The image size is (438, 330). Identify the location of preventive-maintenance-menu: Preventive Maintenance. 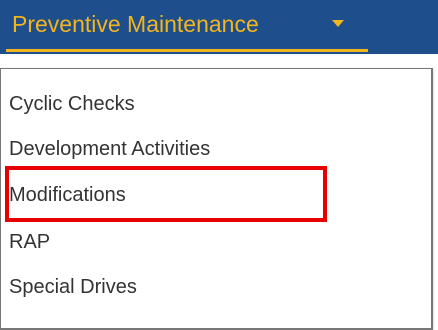
(187, 26).